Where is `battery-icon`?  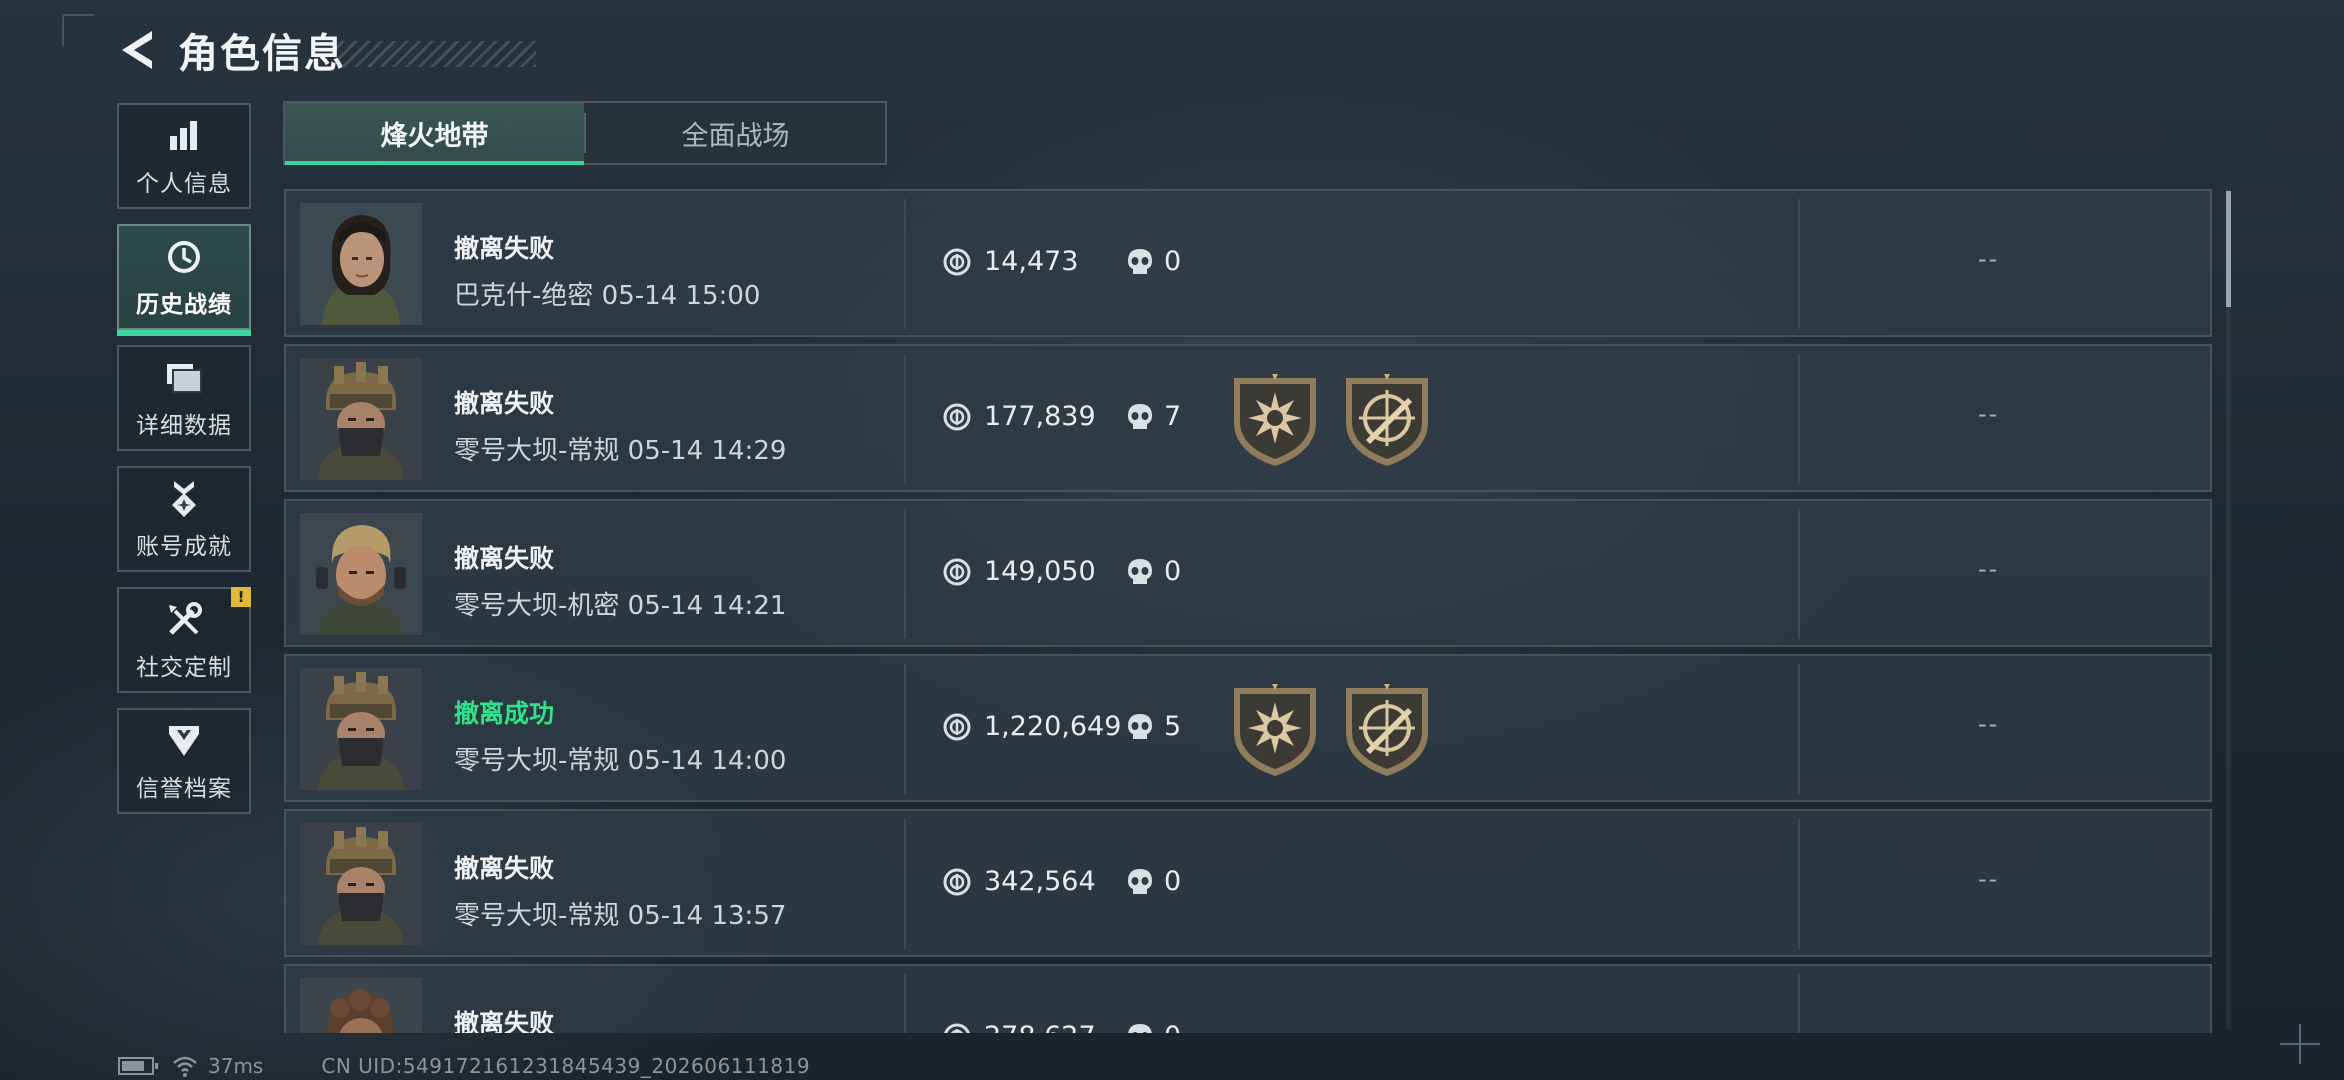
battery-icon is located at coordinates (138, 1066).